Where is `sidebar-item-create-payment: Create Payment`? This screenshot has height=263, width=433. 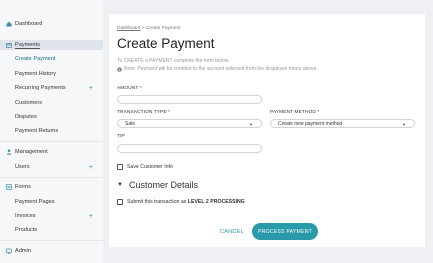 sidebar-item-create-payment: Create Payment is located at coordinates (51, 59).